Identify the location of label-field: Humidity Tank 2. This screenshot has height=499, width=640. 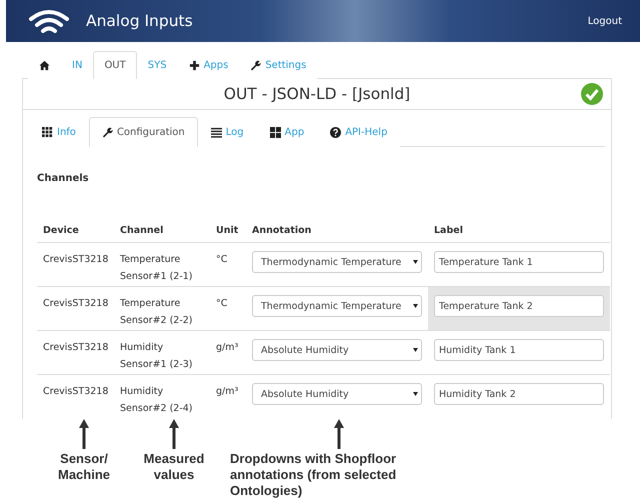
(519, 394).